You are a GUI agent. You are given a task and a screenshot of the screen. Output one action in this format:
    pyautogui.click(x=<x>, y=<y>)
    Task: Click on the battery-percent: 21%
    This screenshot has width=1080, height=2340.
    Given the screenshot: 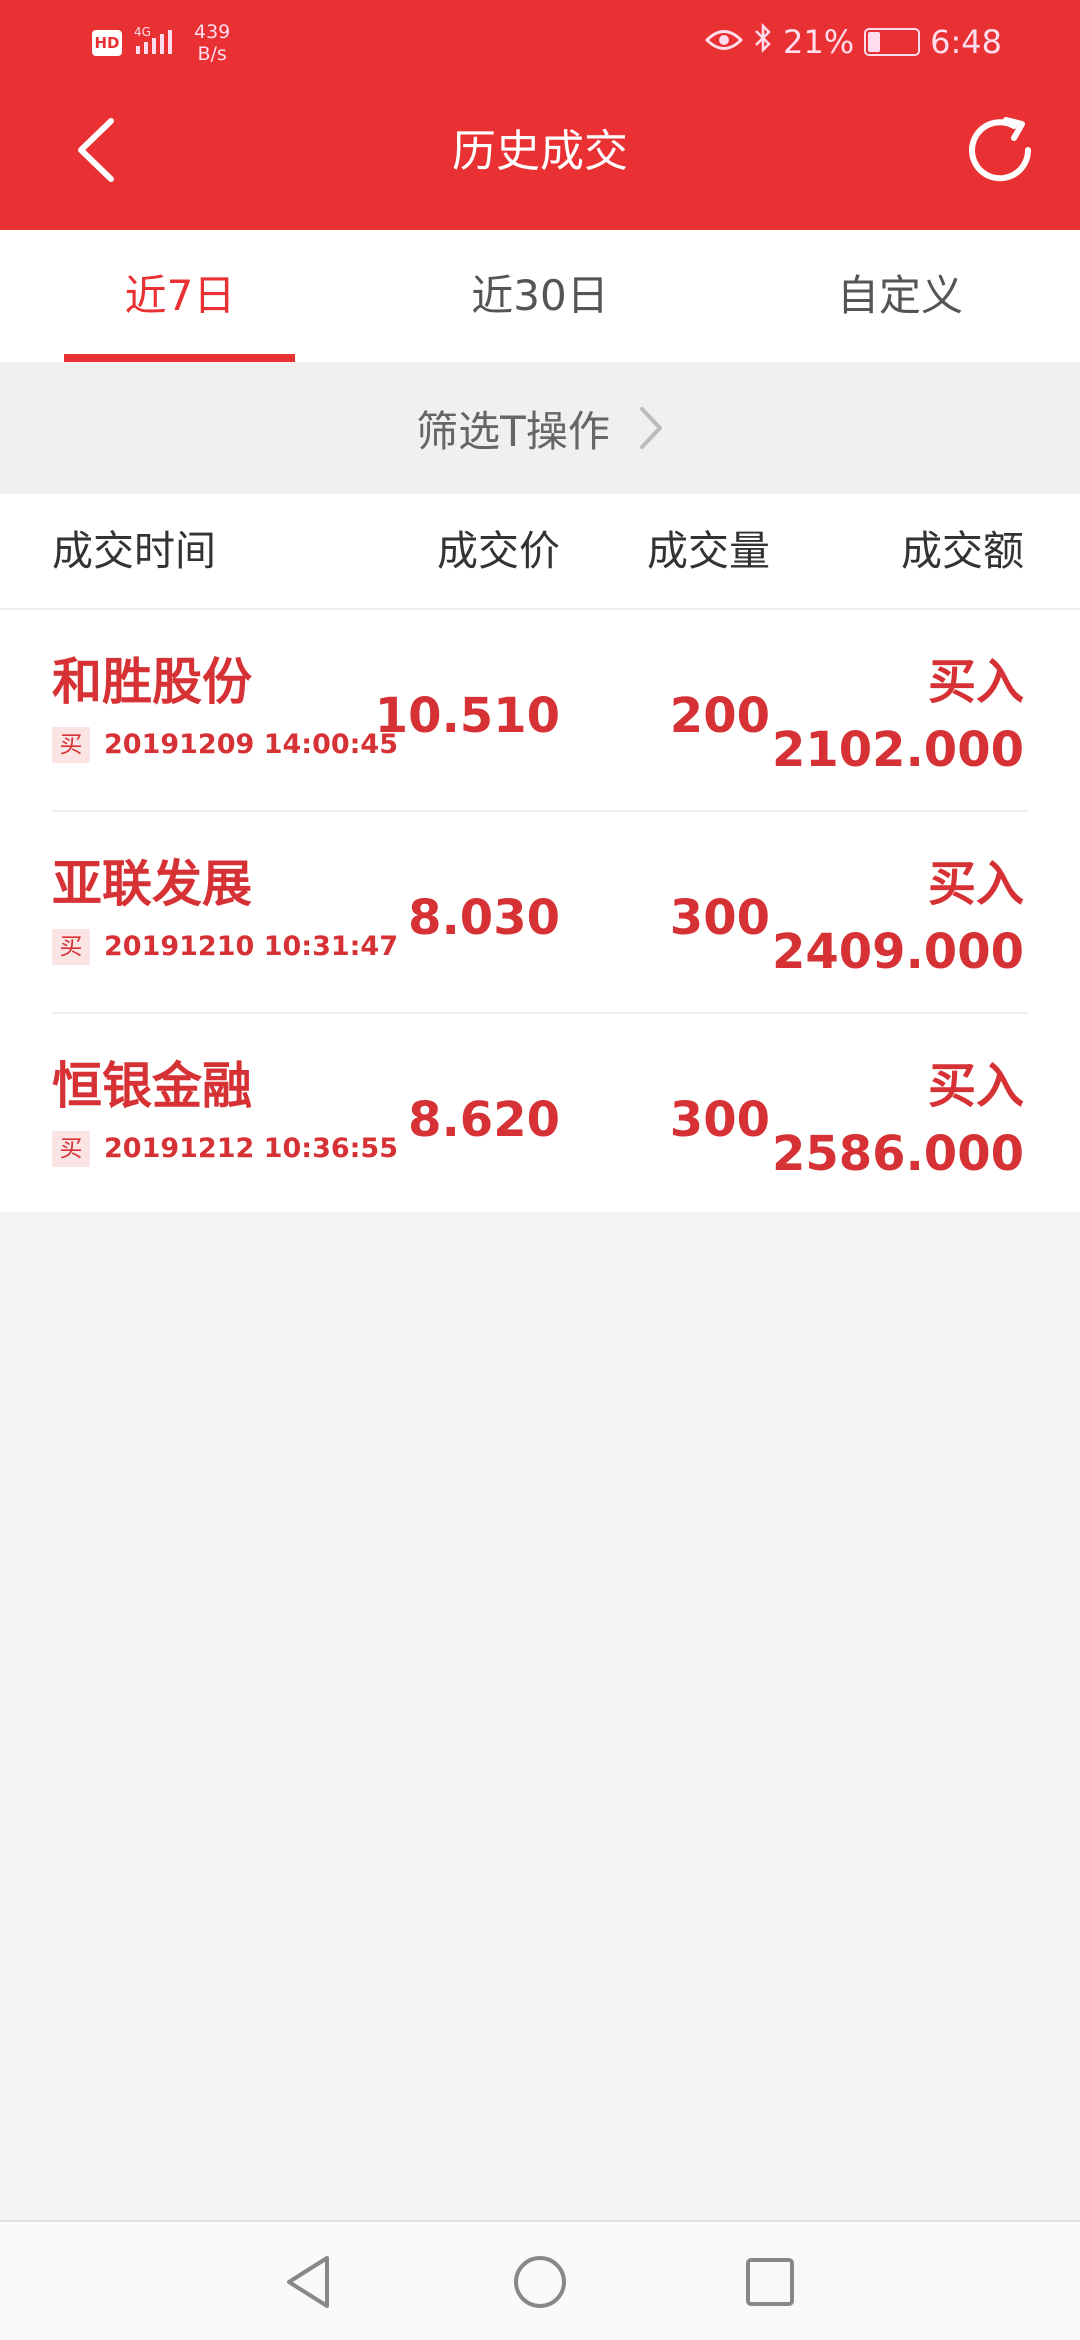 What is the action you would take?
    pyautogui.click(x=819, y=42)
    